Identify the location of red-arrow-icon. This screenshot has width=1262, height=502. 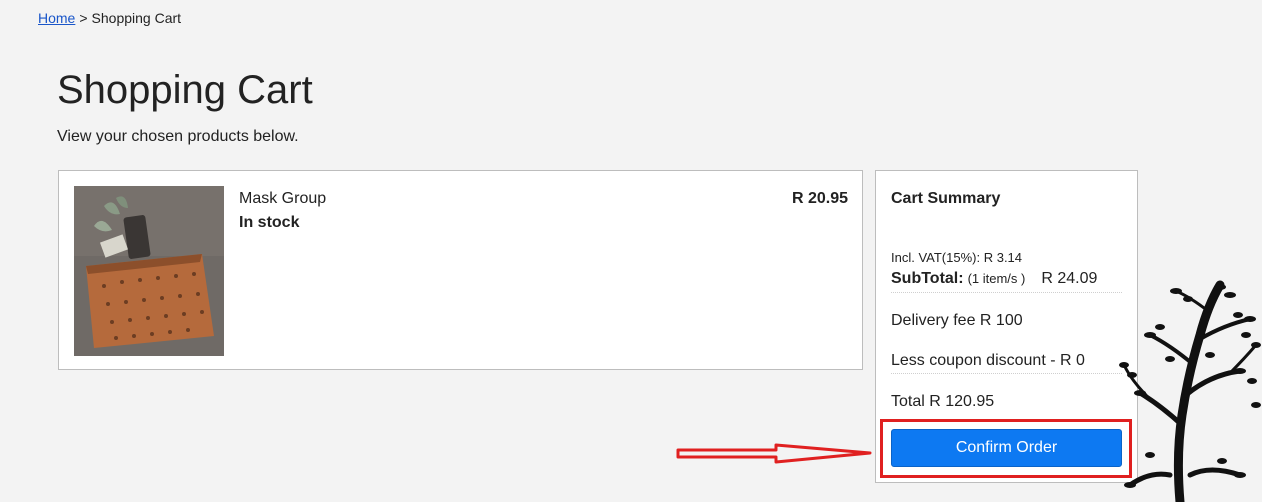
(774, 453).